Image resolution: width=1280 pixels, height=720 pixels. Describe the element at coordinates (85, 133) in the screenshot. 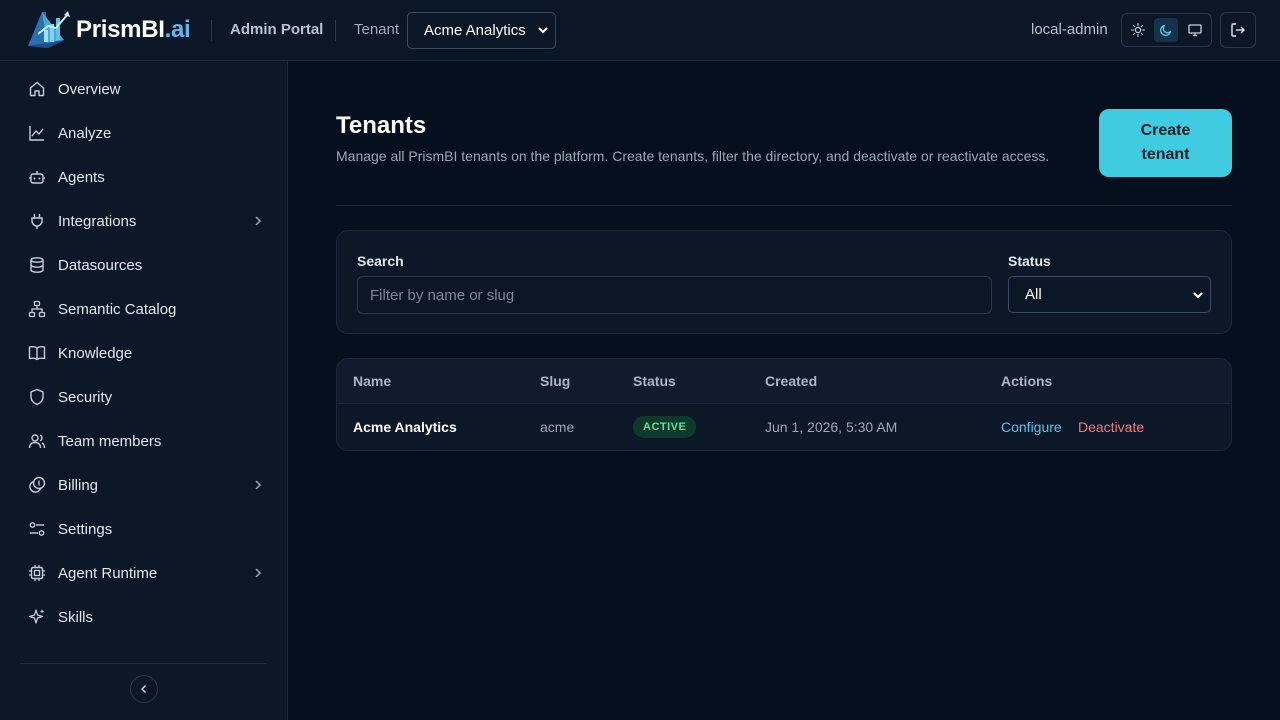

I see `sidebar-item-label: Analyze` at that location.